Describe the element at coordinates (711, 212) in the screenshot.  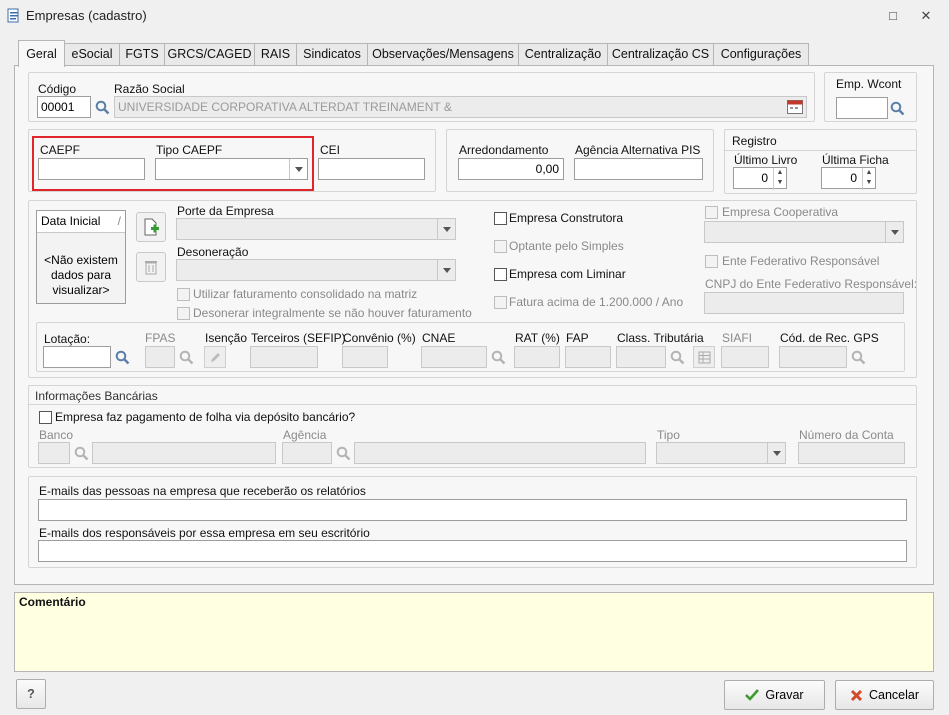
I see `cooperativa-checkbox` at that location.